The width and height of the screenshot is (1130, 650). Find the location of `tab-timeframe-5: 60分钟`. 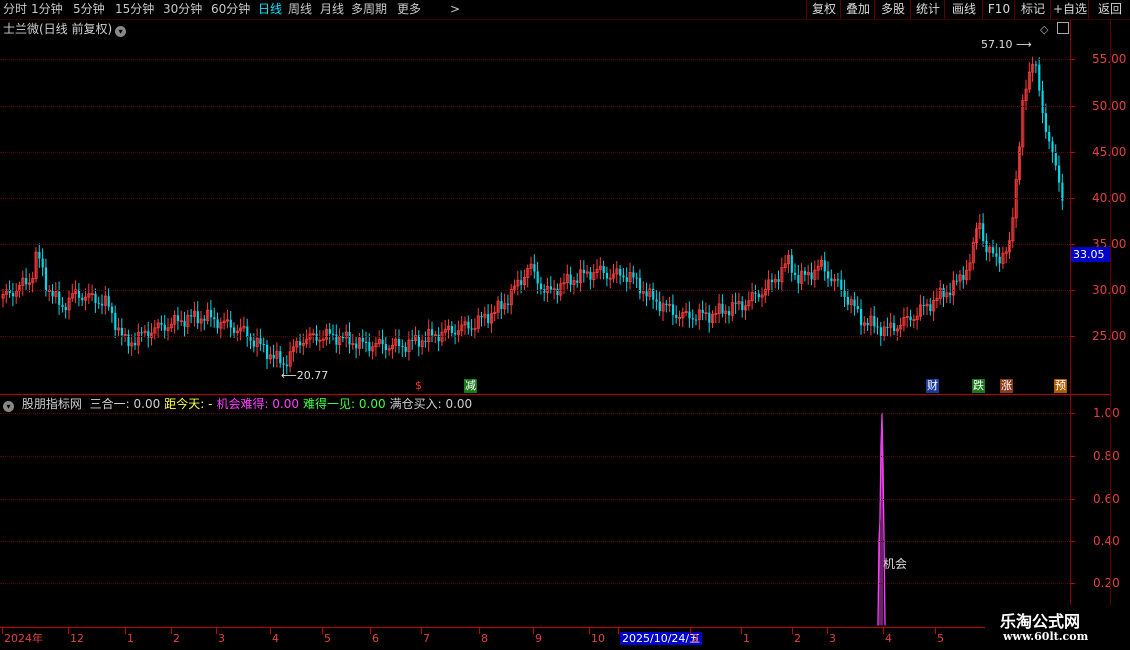

tab-timeframe-5: 60分钟 is located at coordinates (230, 9).